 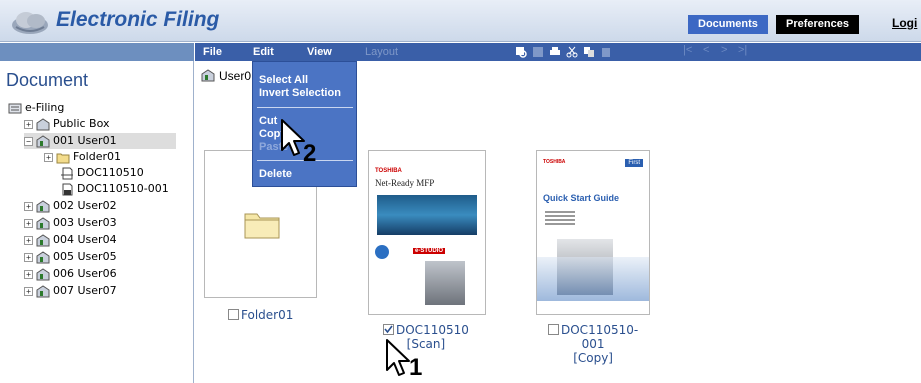 What do you see at coordinates (47, 80) in the screenshot?
I see `sidebar-title: Document` at bounding box center [47, 80].